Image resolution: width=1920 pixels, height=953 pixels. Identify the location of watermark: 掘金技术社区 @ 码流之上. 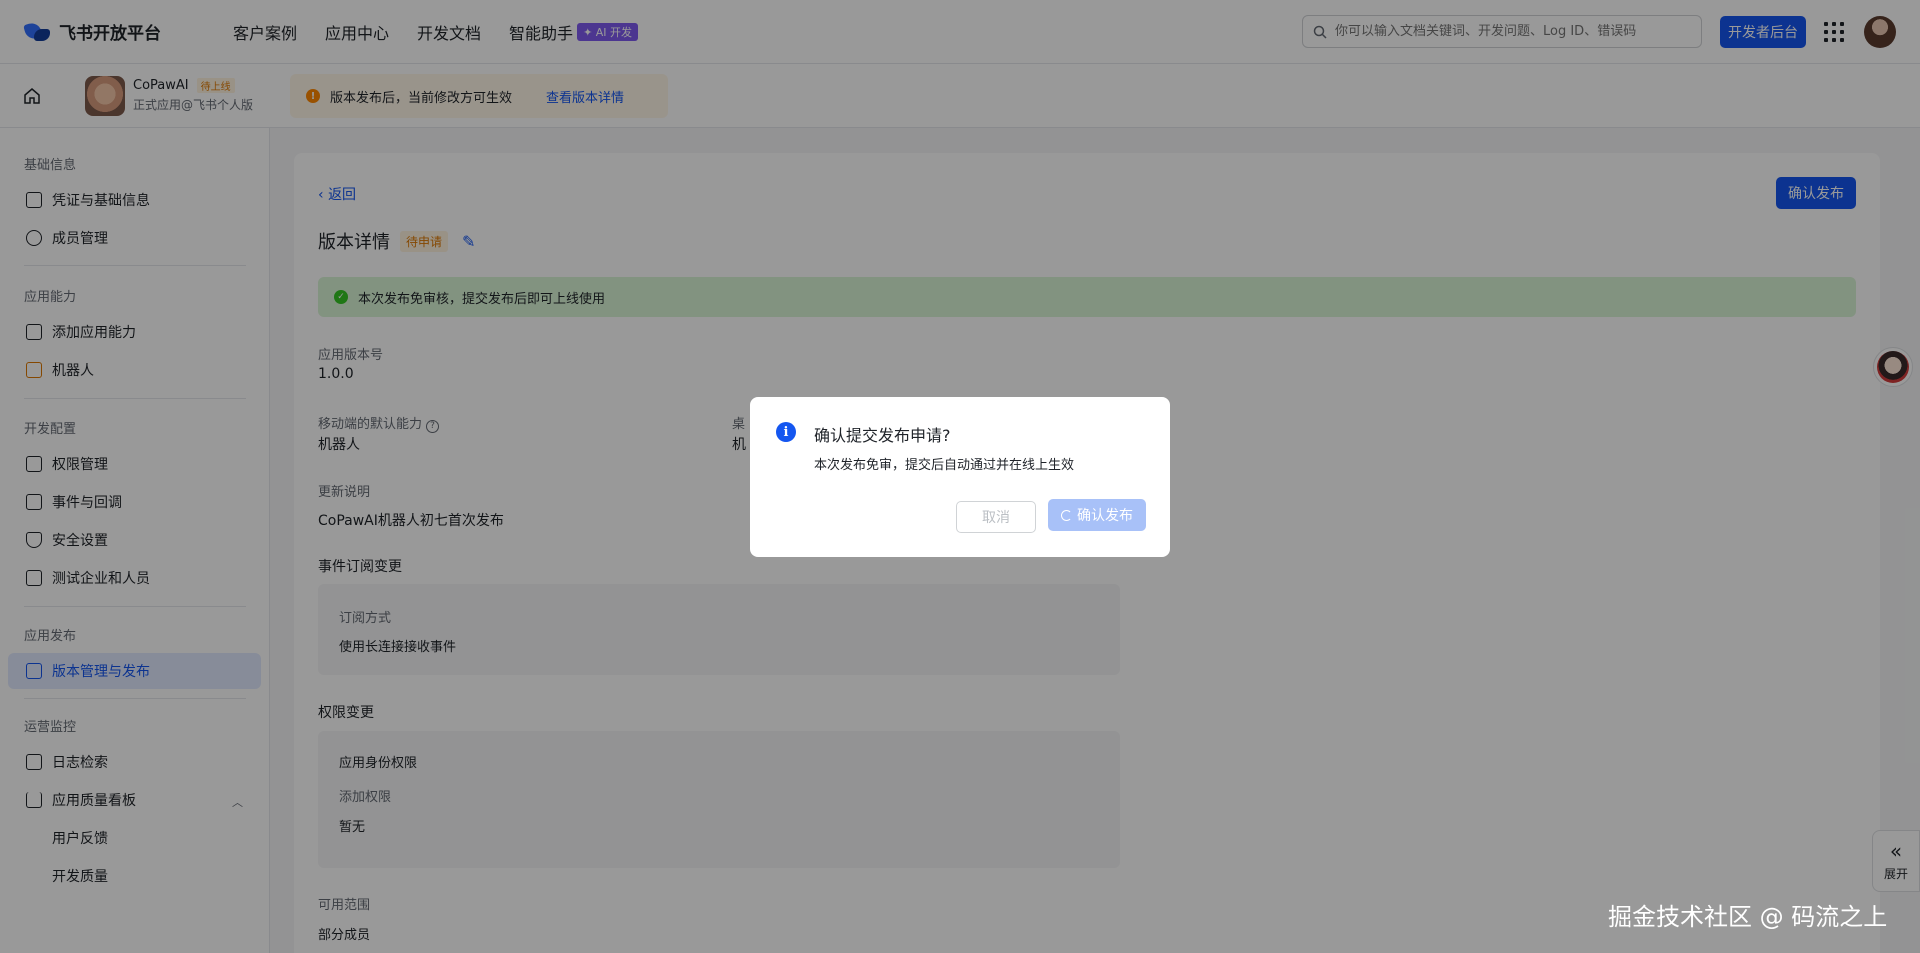
(1748, 917).